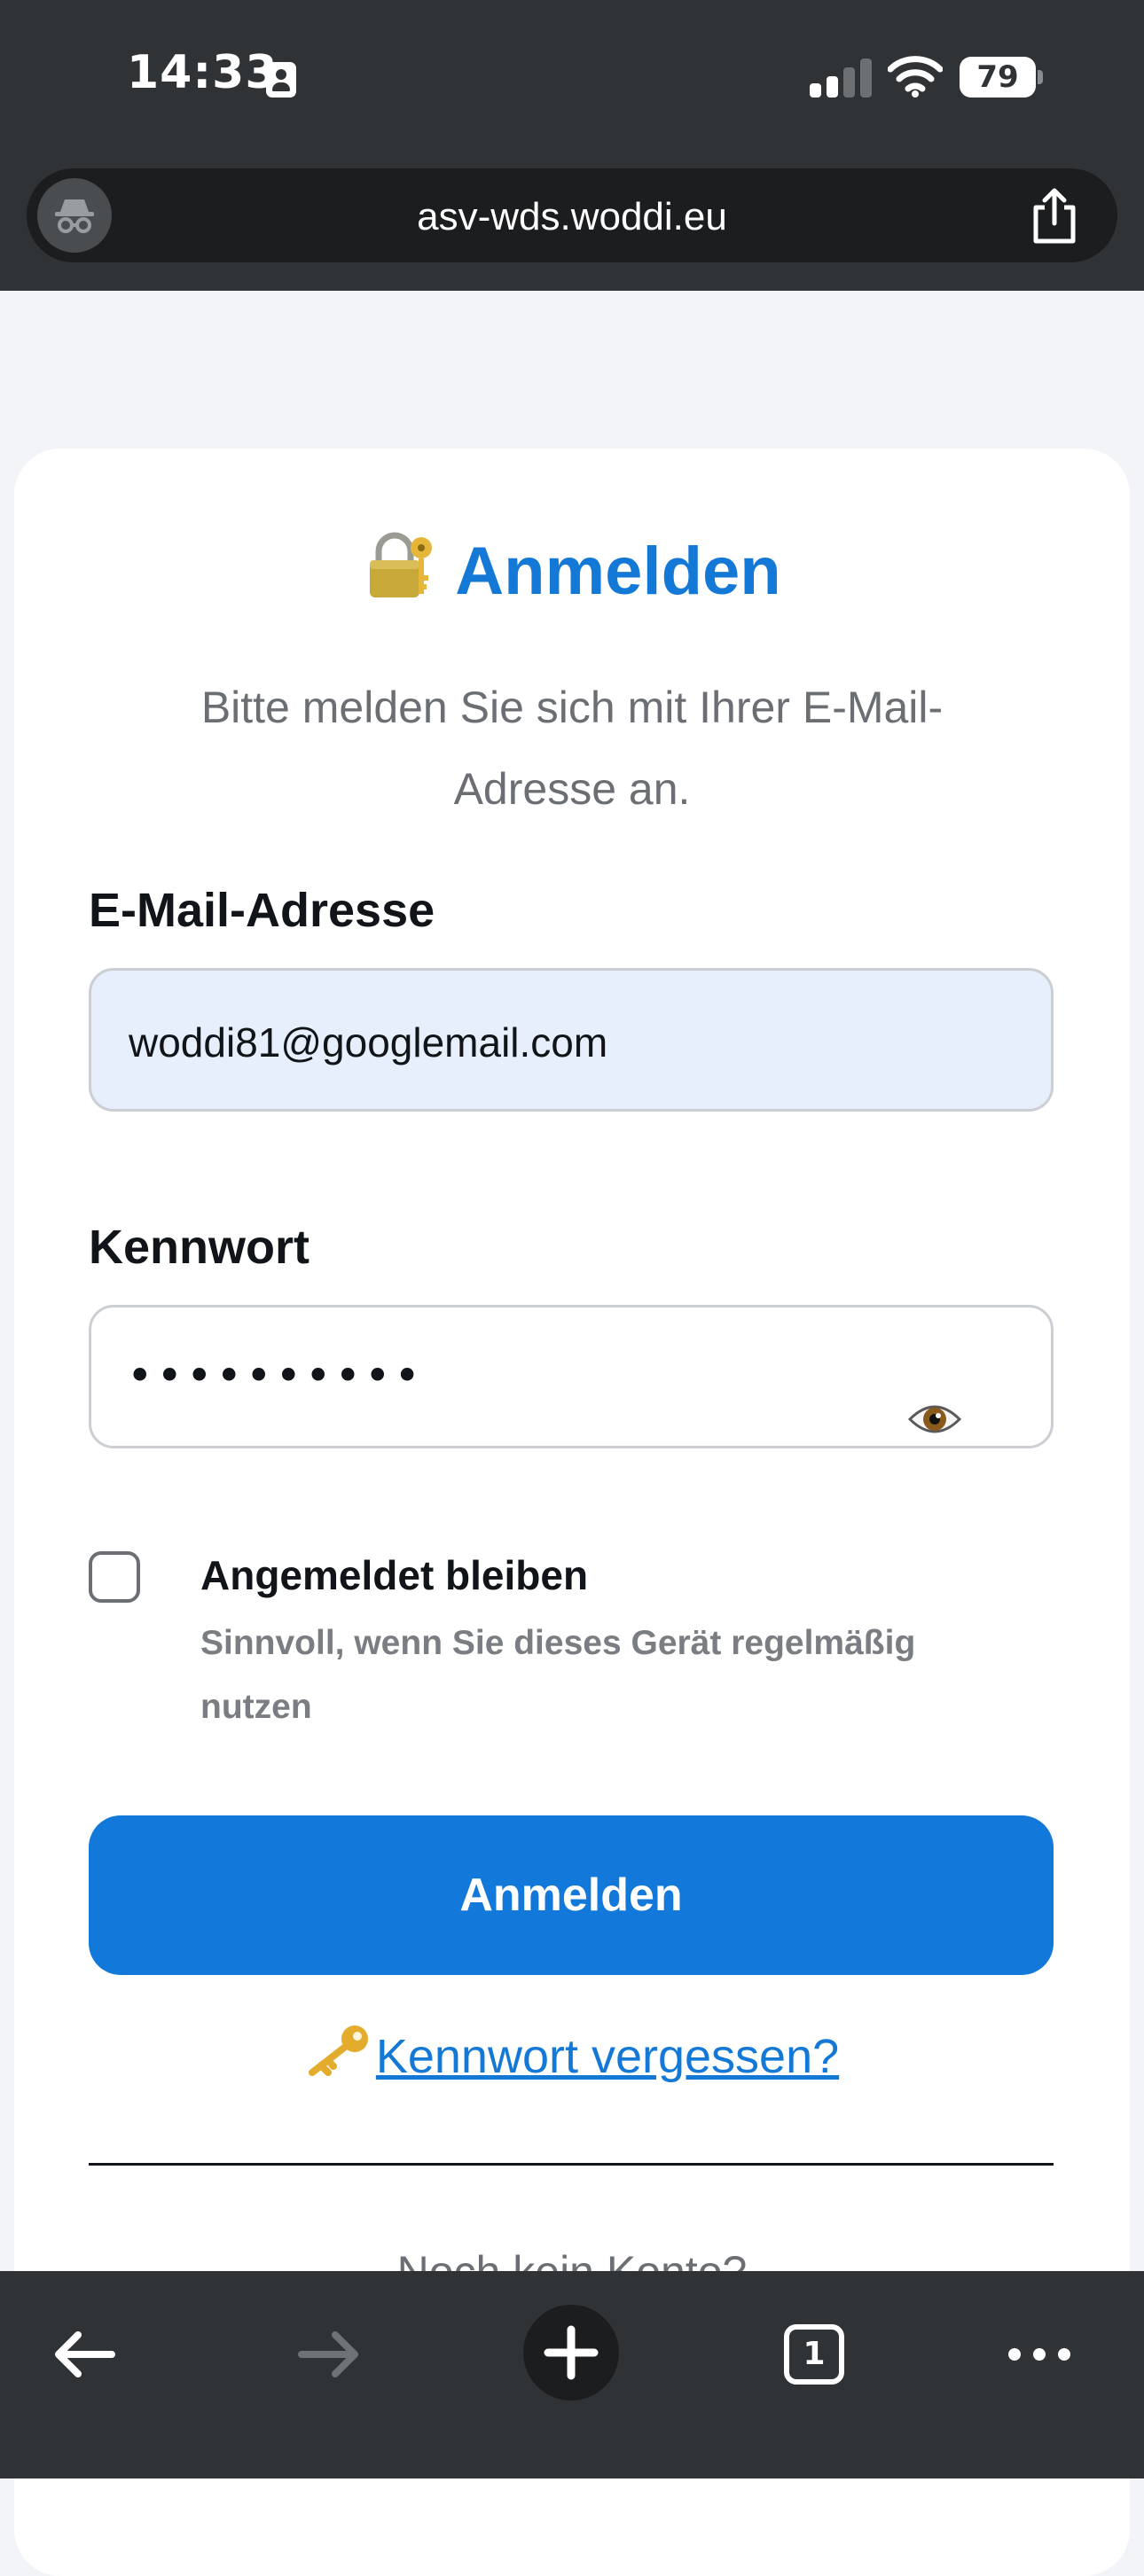  Describe the element at coordinates (276, 1375) in the screenshot. I see `password-value: ••••••••••` at that location.